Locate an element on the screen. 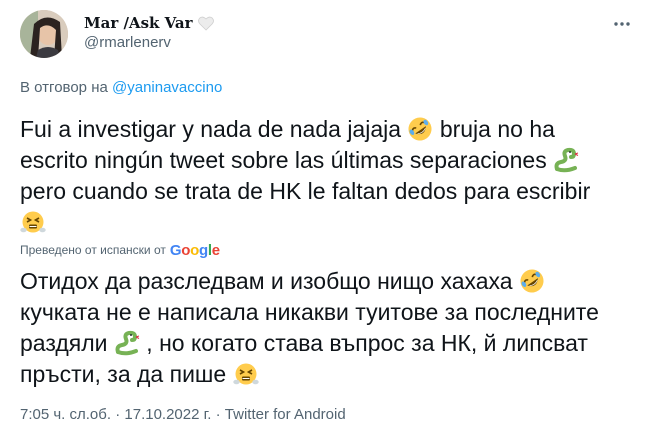  reply-prefix: В отговор на is located at coordinates (64, 87).